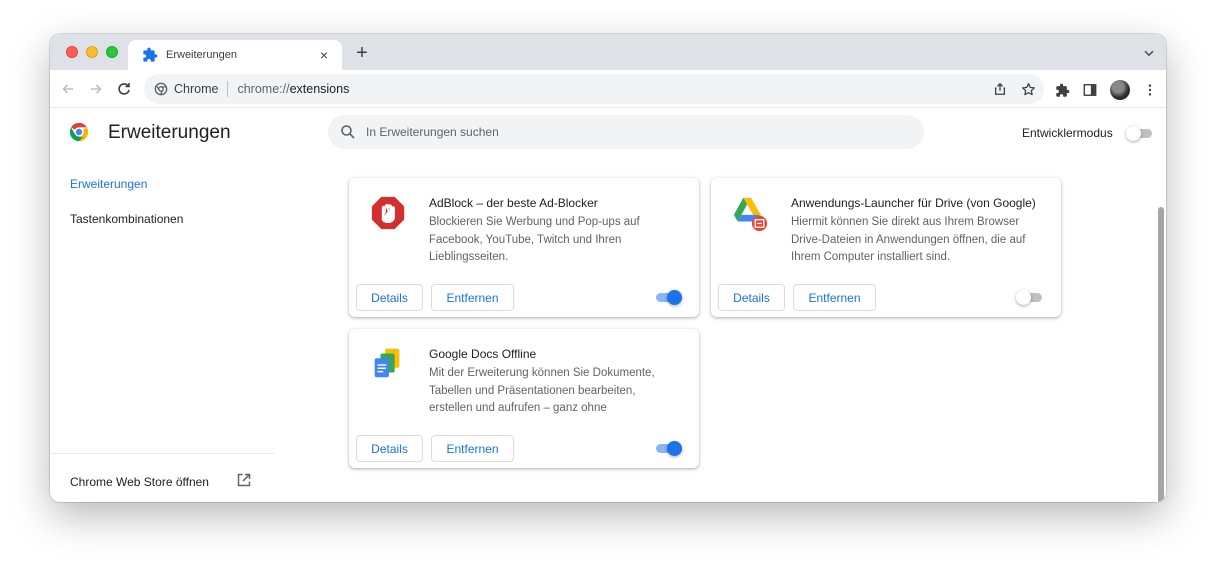  I want to click on forward-button, so click(96, 89).